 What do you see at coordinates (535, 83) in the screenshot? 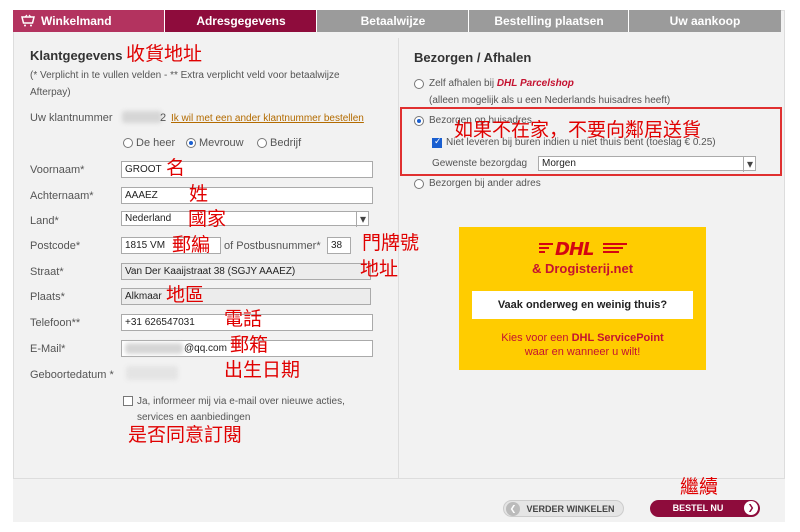
I see `parcelshop-name: DHL Parcelshop` at bounding box center [535, 83].